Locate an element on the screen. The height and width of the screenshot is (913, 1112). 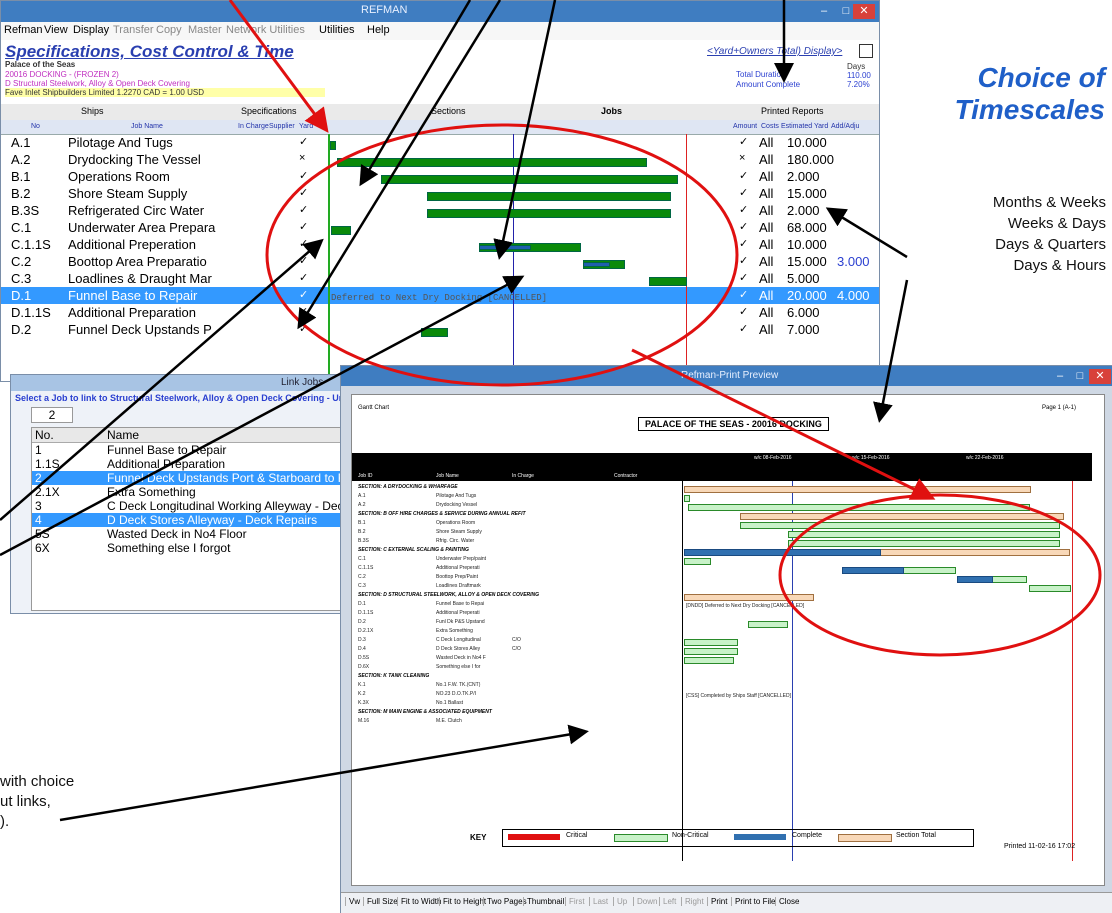
highlight-ellipse-main is located at coordinates (502, 255).